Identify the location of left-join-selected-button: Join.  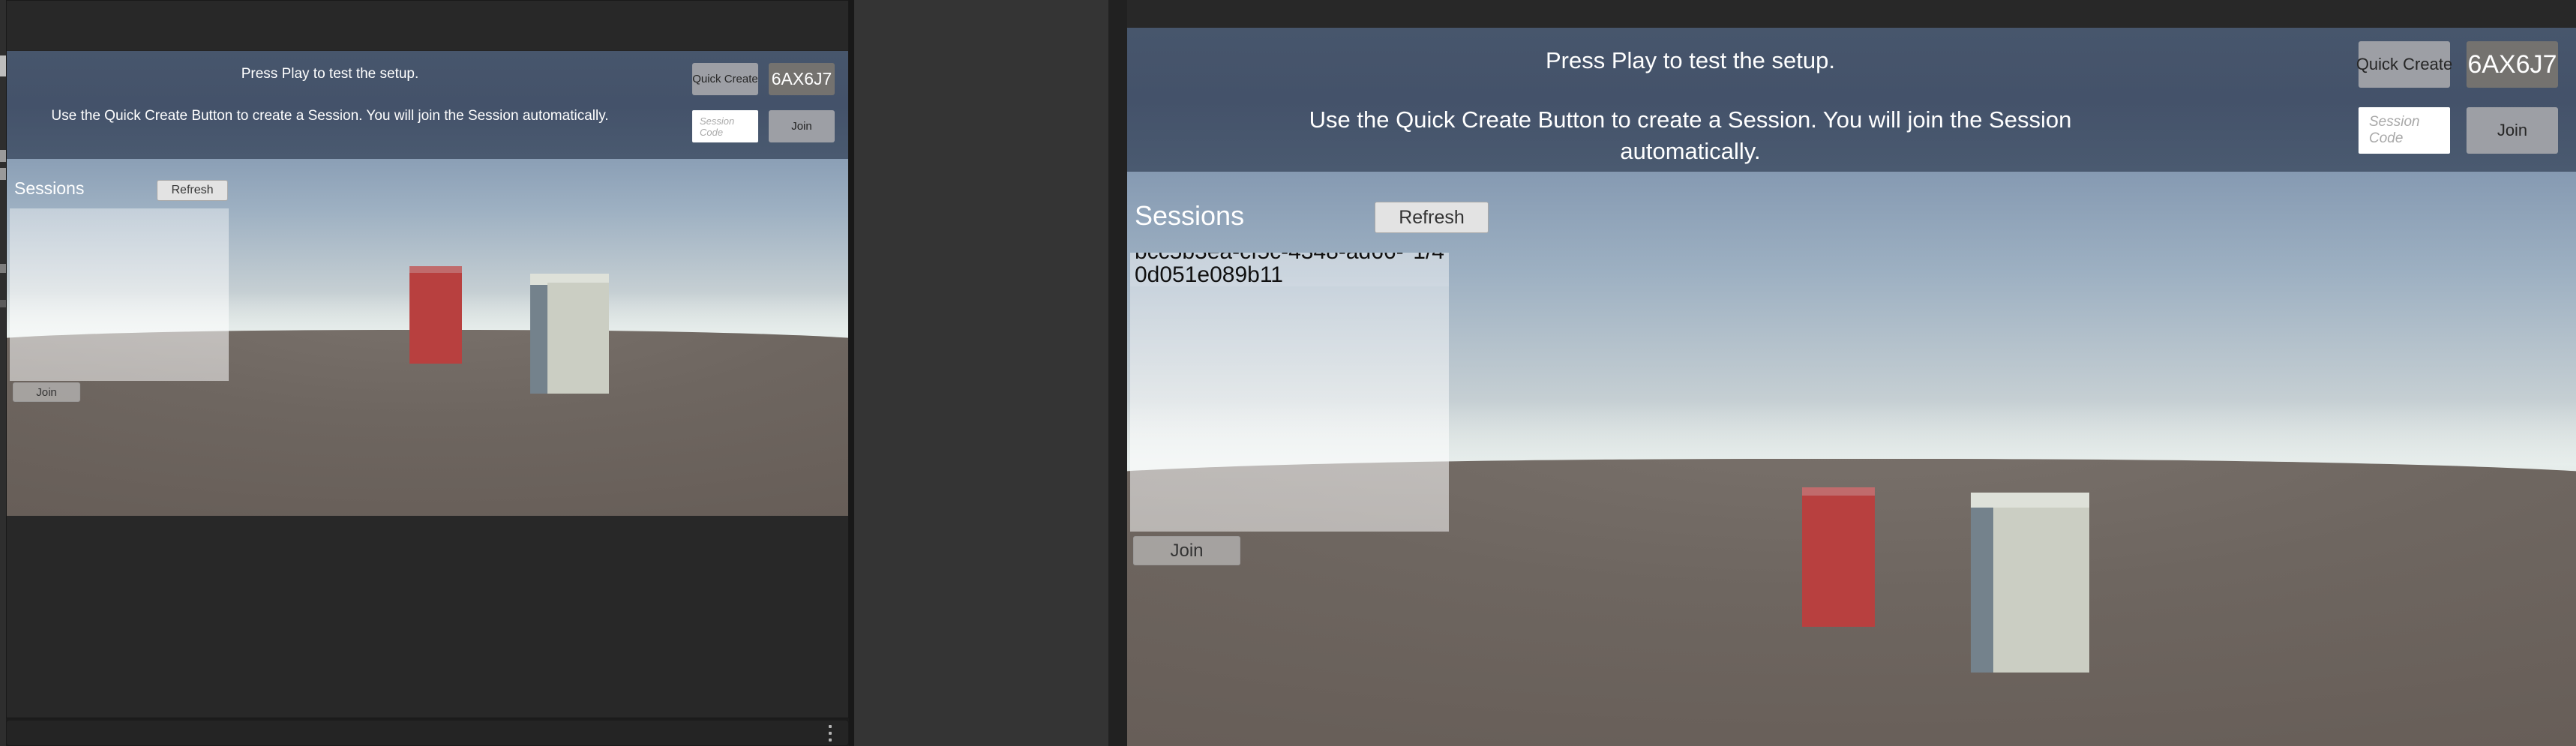
(47, 392).